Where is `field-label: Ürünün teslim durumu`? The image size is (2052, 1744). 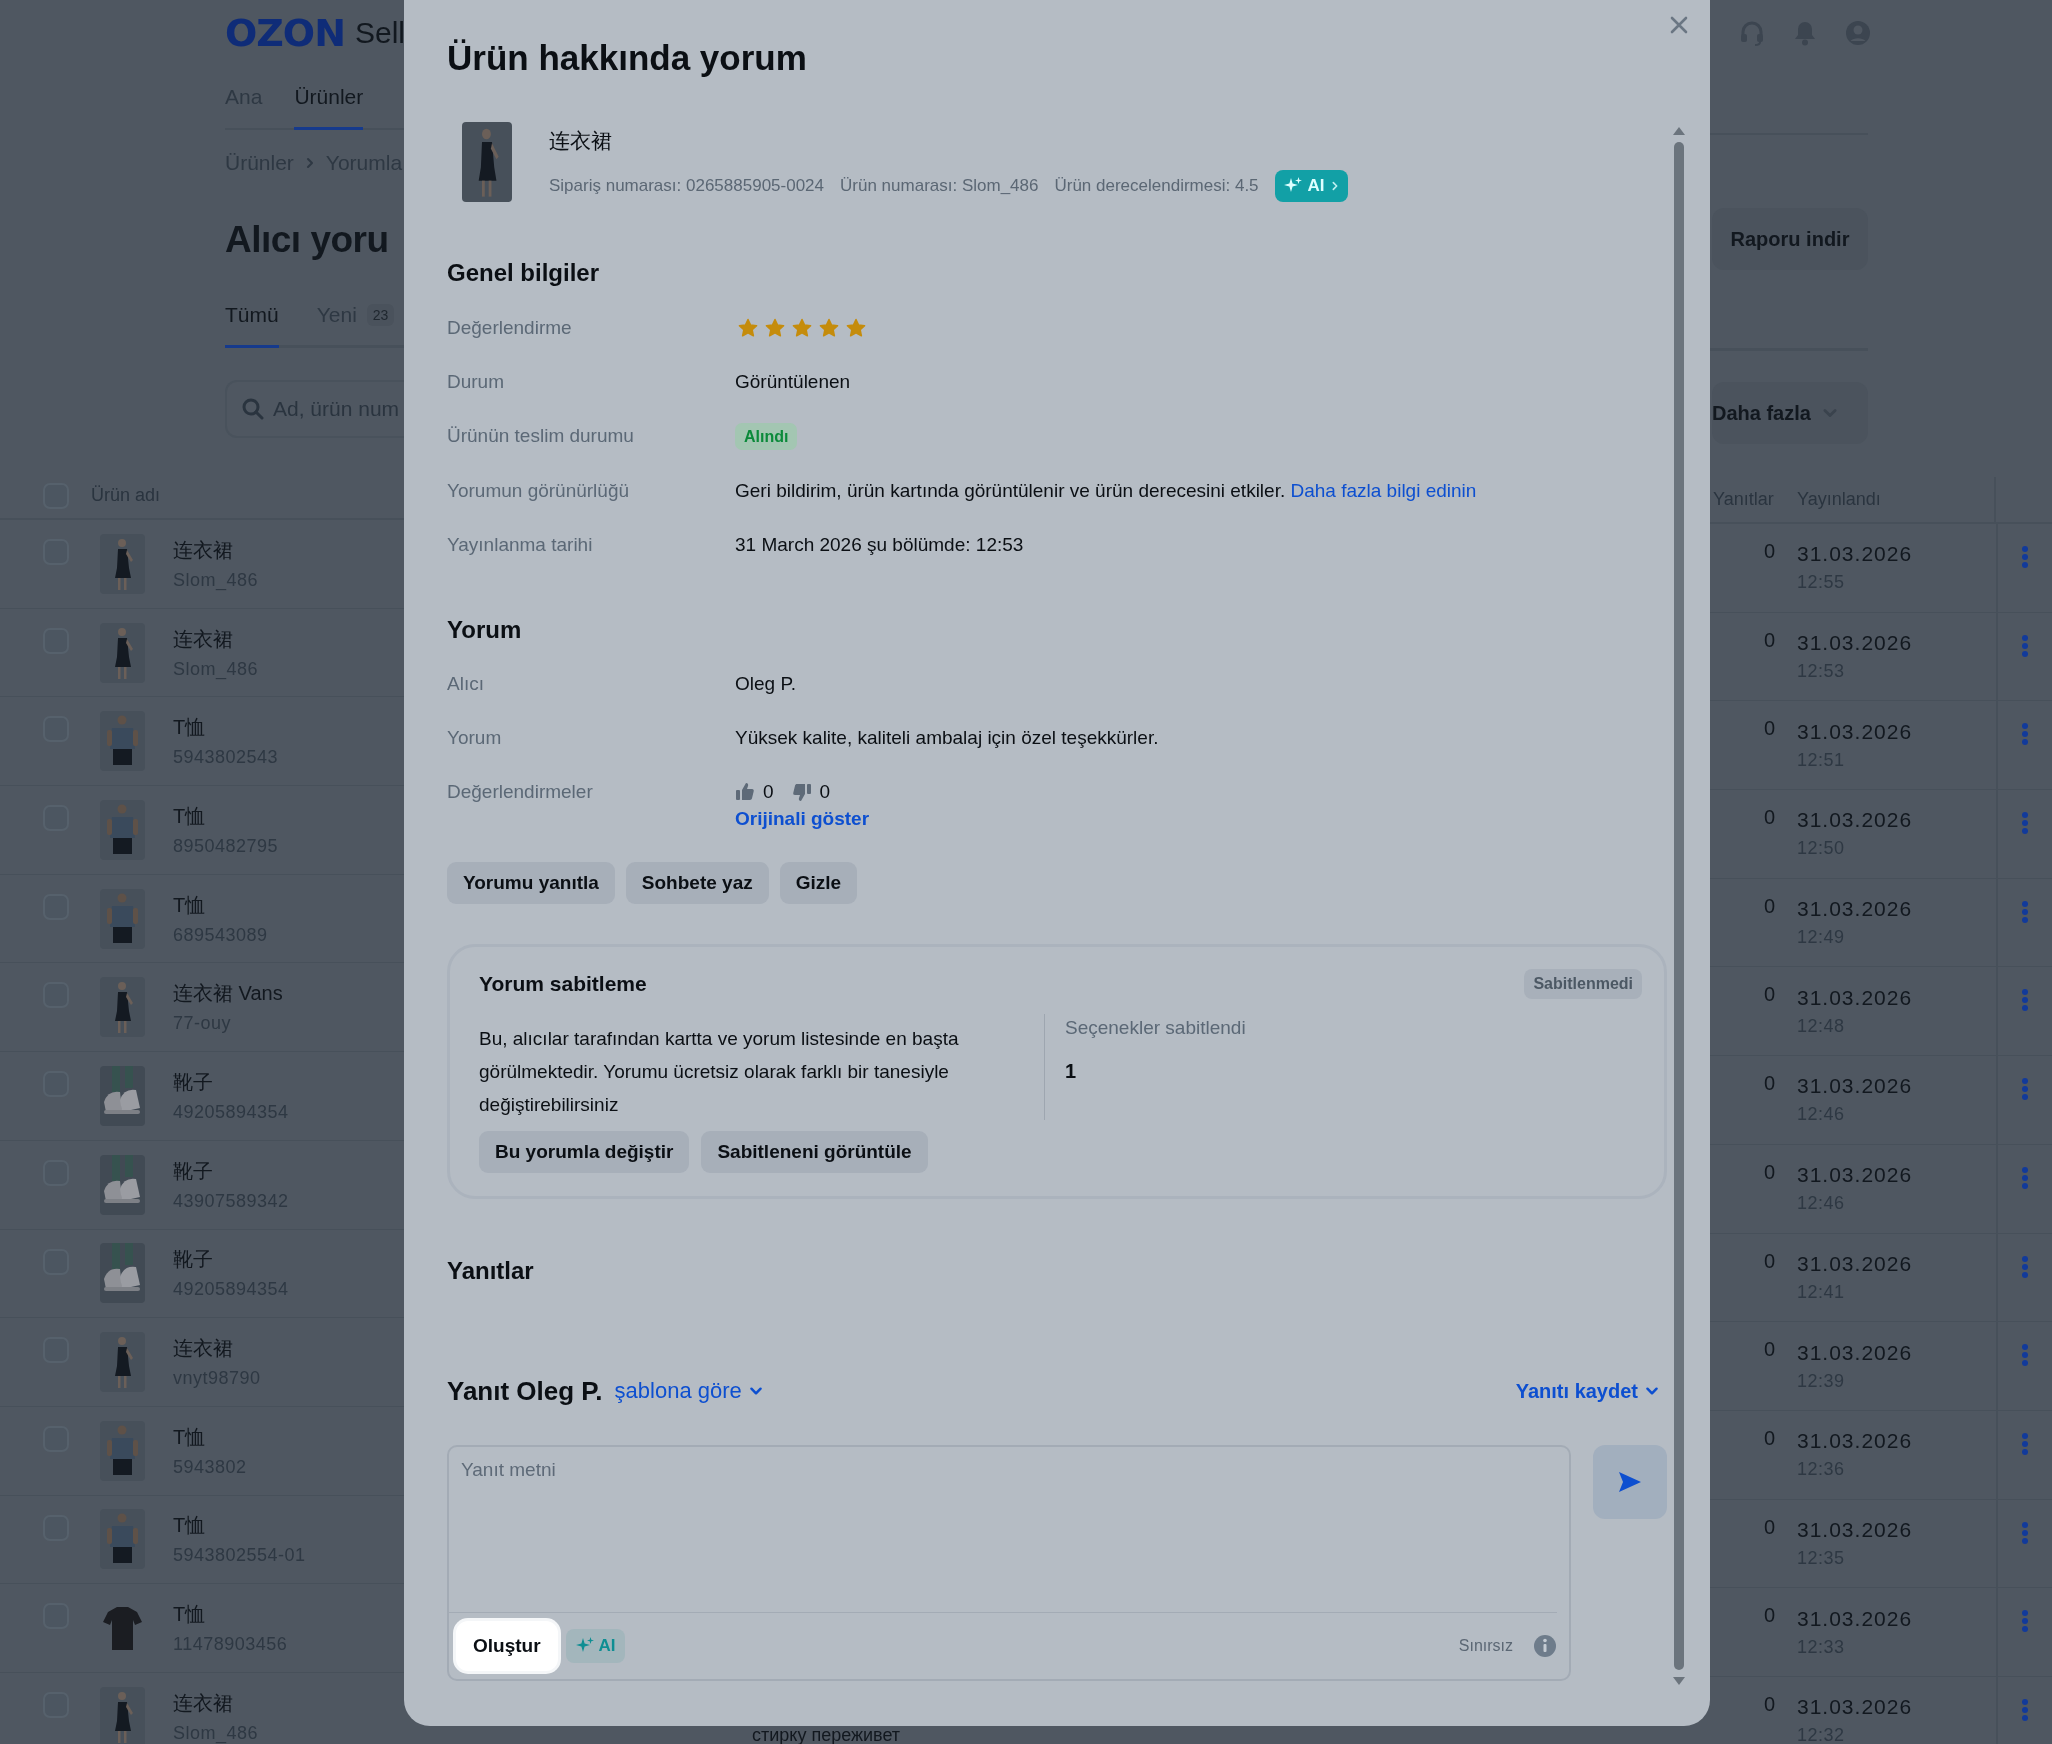 field-label: Ürünün teslim durumu is located at coordinates (541, 436).